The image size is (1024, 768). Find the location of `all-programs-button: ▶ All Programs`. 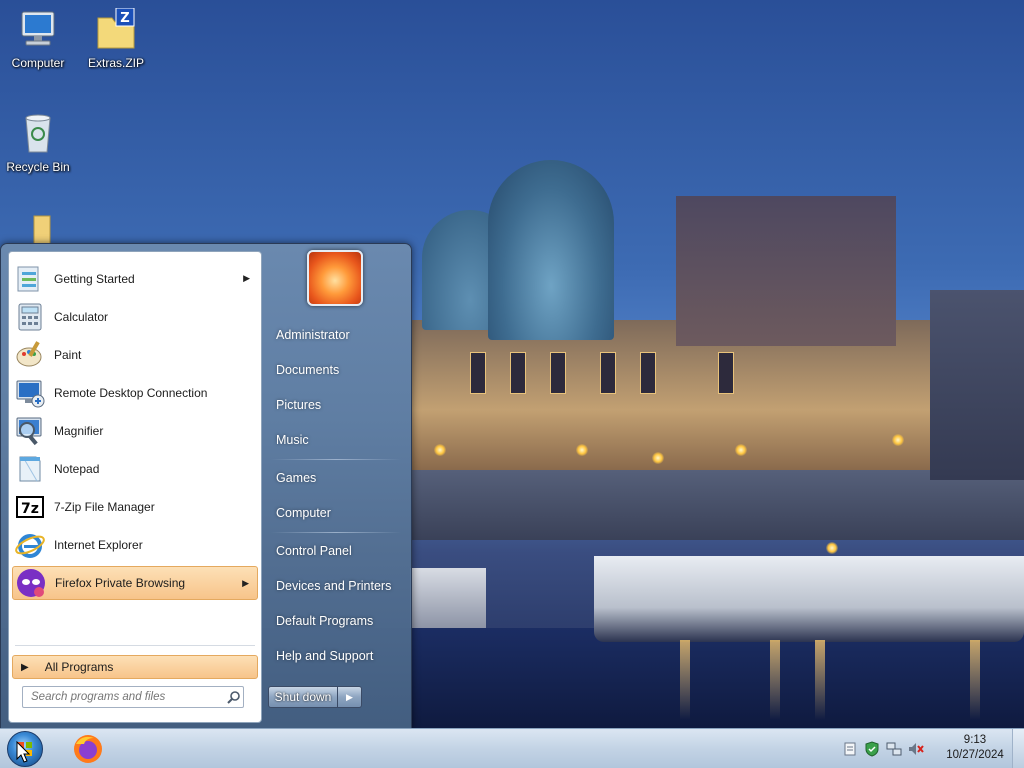

all-programs-button: ▶ All Programs is located at coordinates (135, 667).